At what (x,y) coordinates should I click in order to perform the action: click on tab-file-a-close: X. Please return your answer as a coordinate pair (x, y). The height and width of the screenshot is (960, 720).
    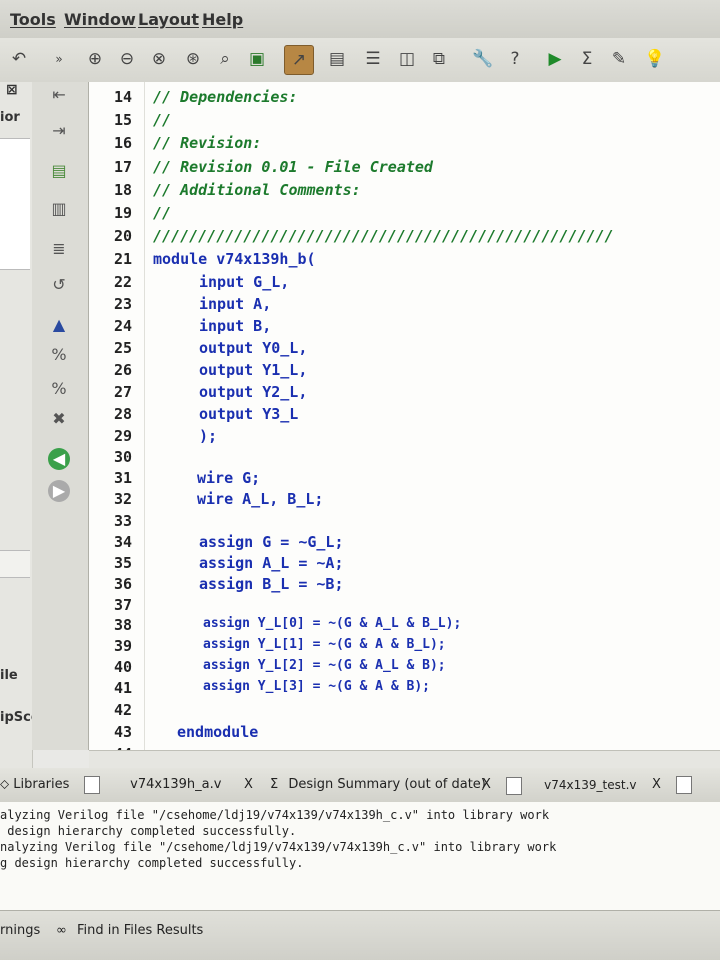
    Looking at the image, I should click on (248, 785).